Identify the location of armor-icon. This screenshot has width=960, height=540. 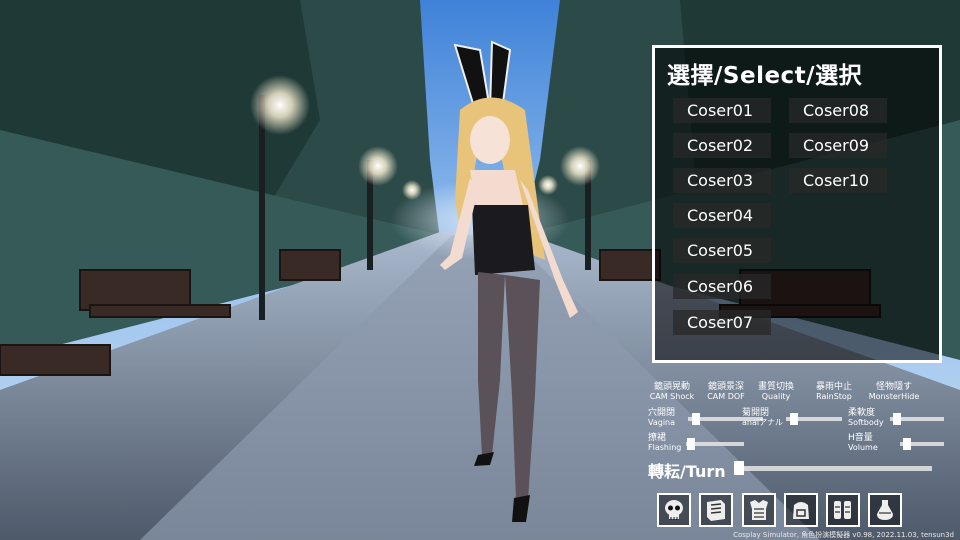
(759, 510).